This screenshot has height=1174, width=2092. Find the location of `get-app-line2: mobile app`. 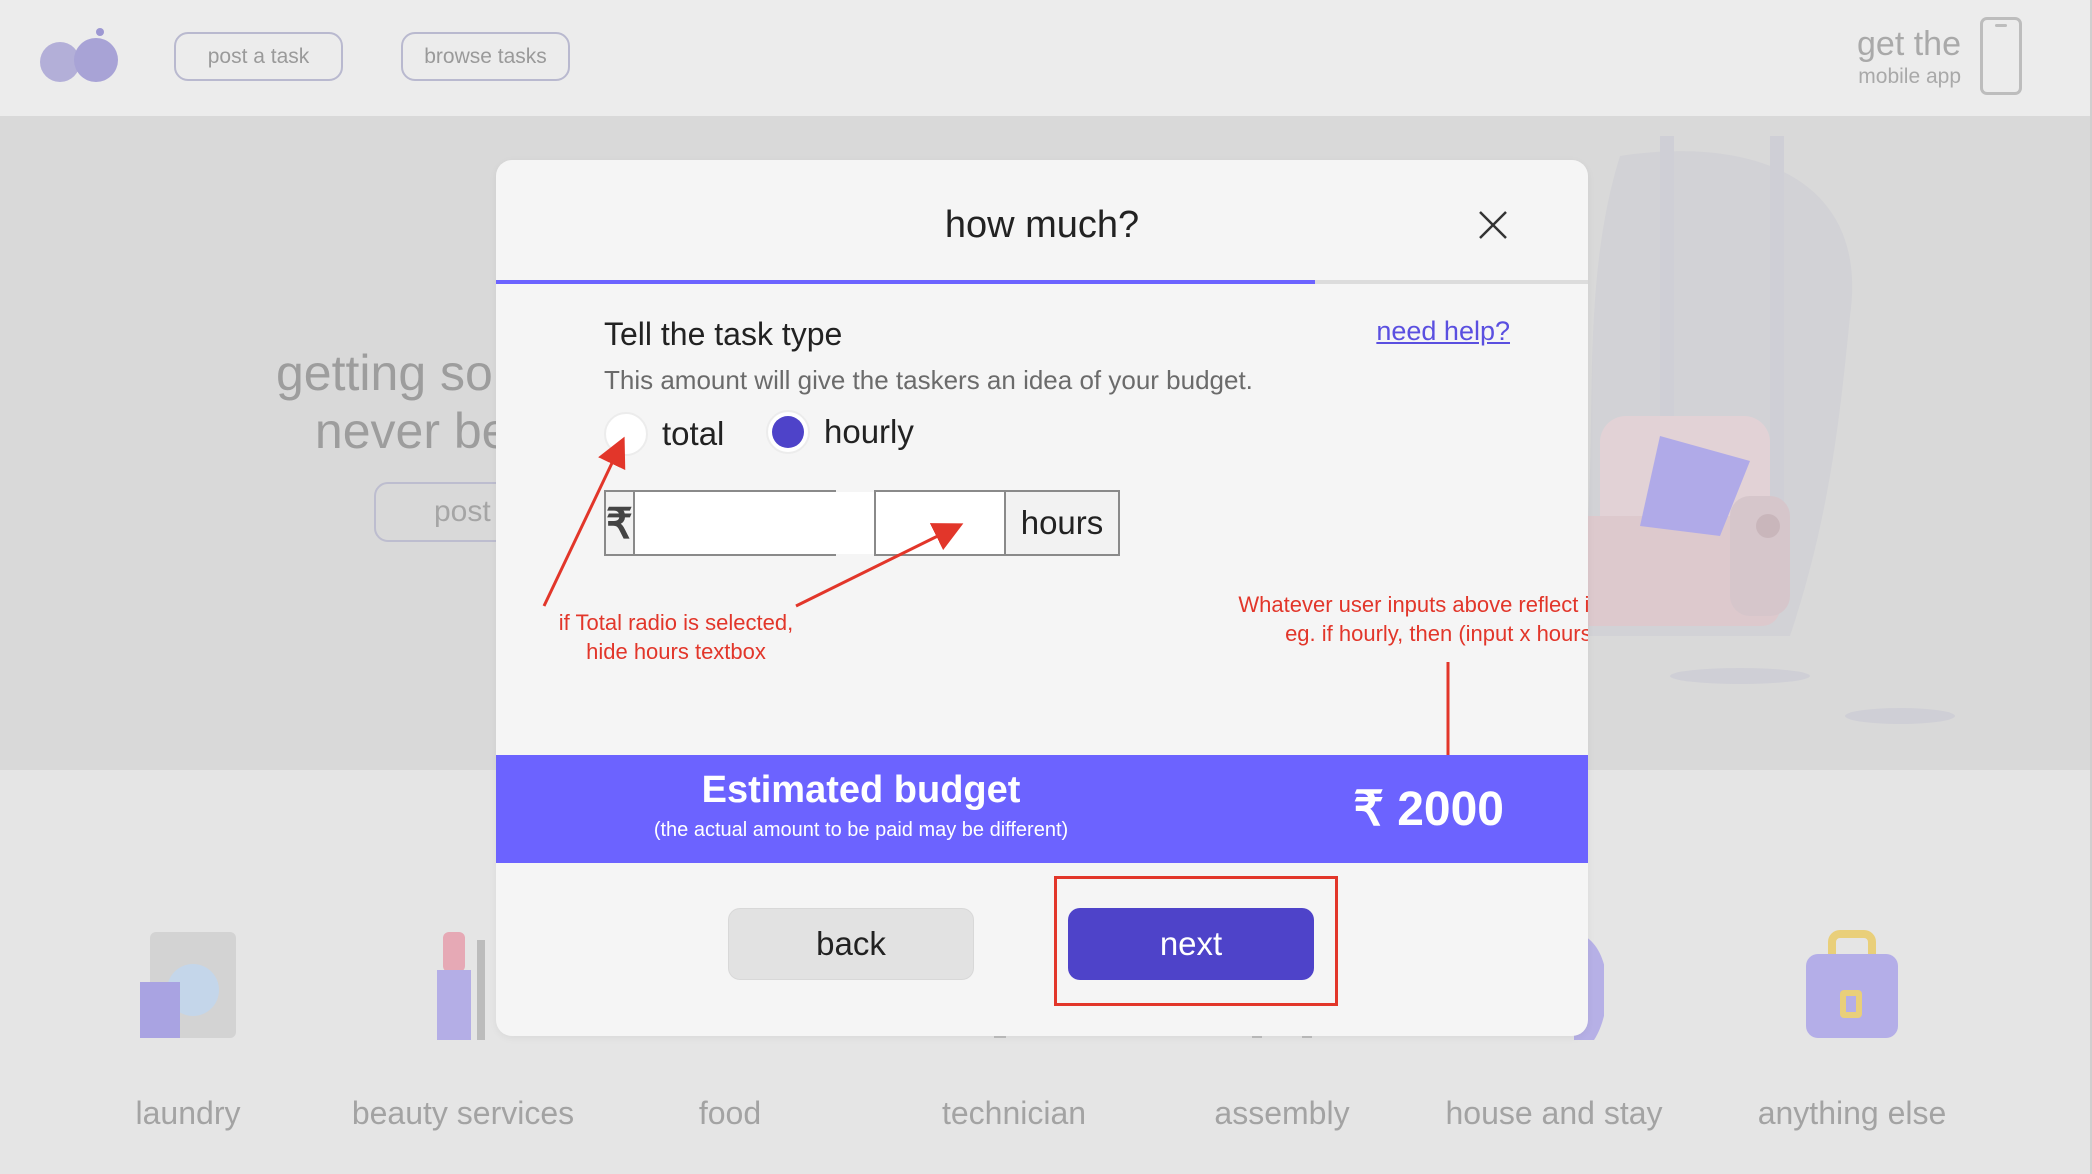

get-app-line2: mobile app is located at coordinates (1909, 76).